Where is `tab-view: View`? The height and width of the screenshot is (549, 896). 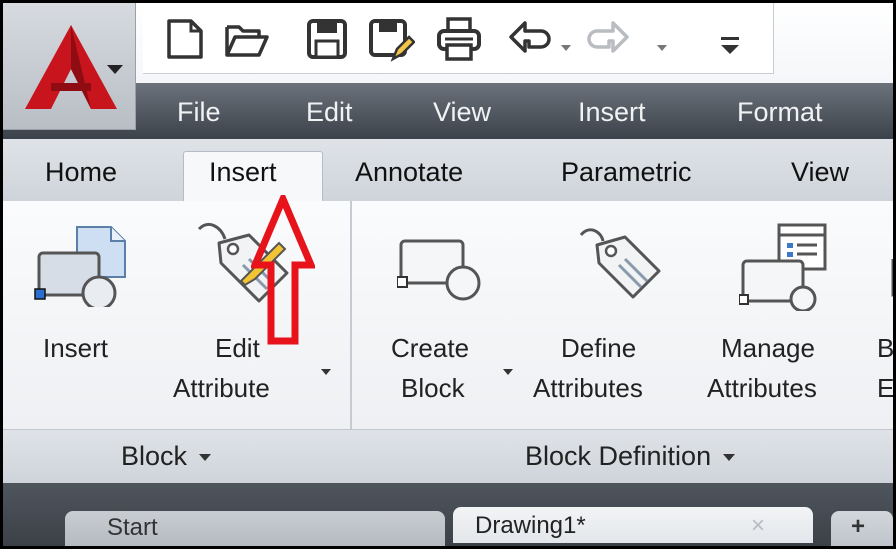
tab-view: View is located at coordinates (820, 172).